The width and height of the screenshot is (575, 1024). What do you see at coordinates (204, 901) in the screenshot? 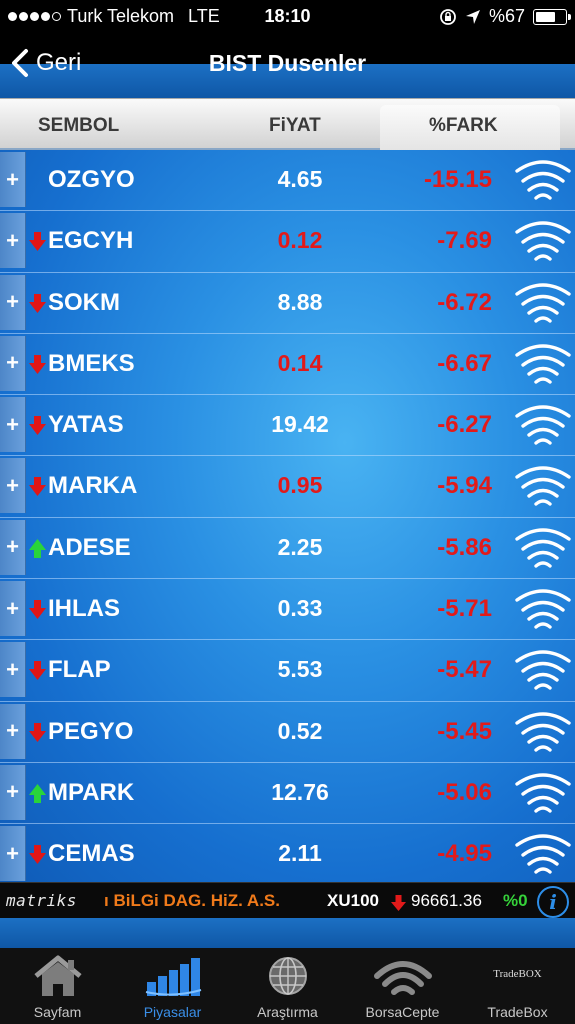
I see `news-ticker: ı BiLGi DAG. HiZ. A.S.` at bounding box center [204, 901].